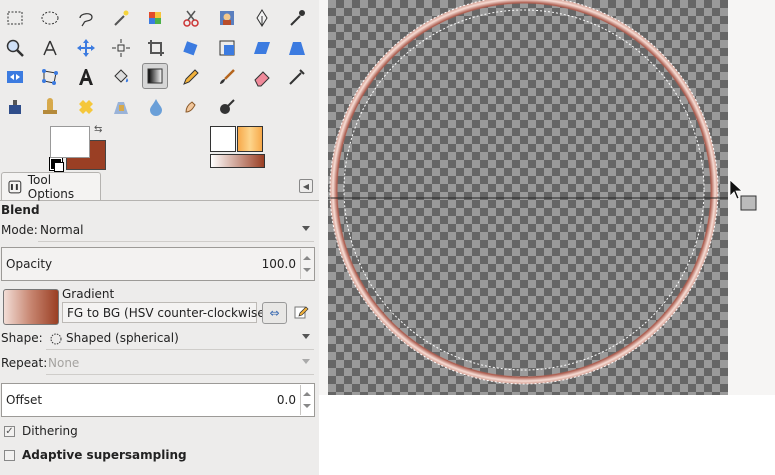 This screenshot has height=475, width=775. I want to click on tool-title: Blend, so click(20, 210).